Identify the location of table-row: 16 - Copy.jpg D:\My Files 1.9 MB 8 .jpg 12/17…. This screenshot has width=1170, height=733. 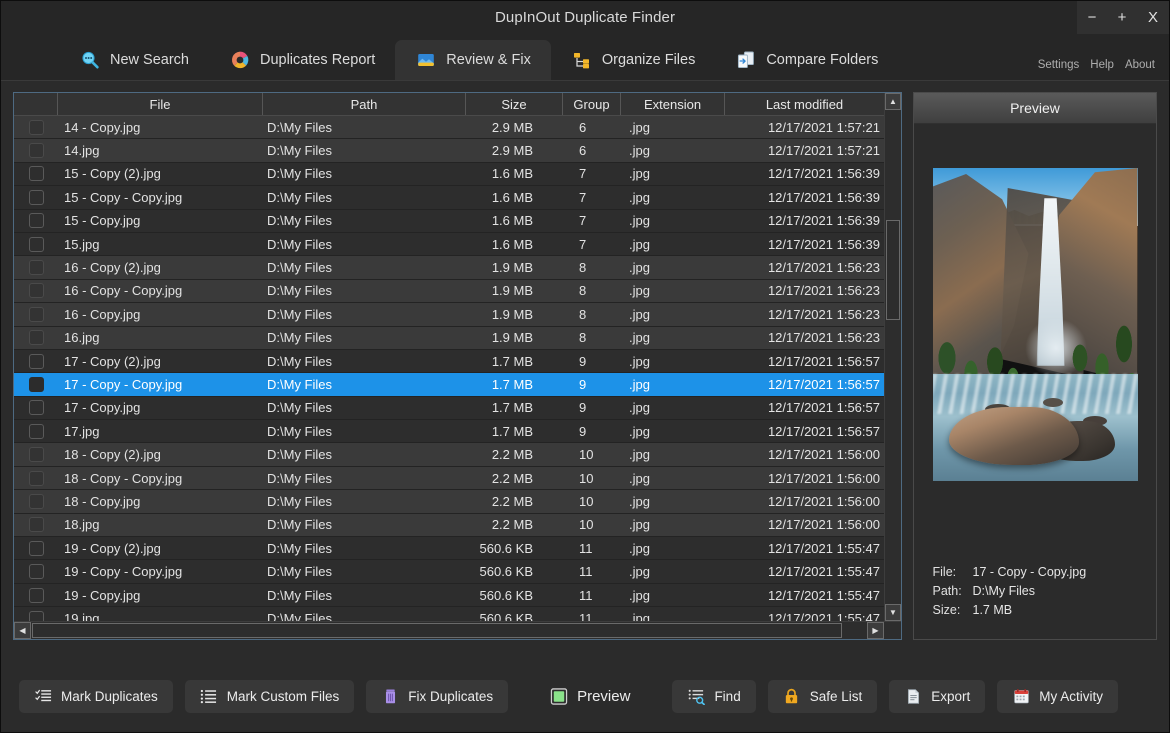
(449, 315).